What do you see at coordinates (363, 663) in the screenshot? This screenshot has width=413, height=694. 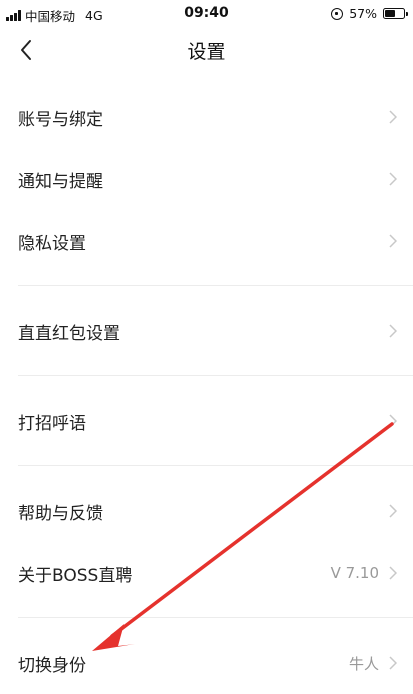 I see `identity-value: 牛人` at bounding box center [363, 663].